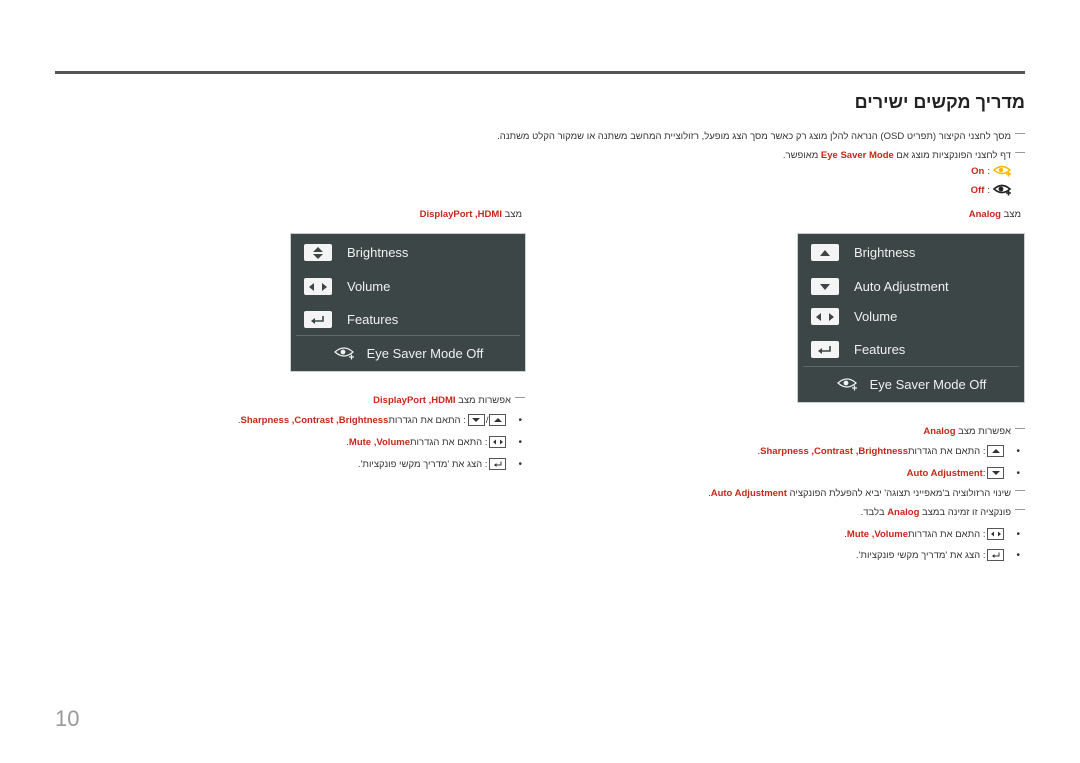 This screenshot has height=763, width=1080. I want to click on eye-saver-on-legend: On:, so click(992, 171).